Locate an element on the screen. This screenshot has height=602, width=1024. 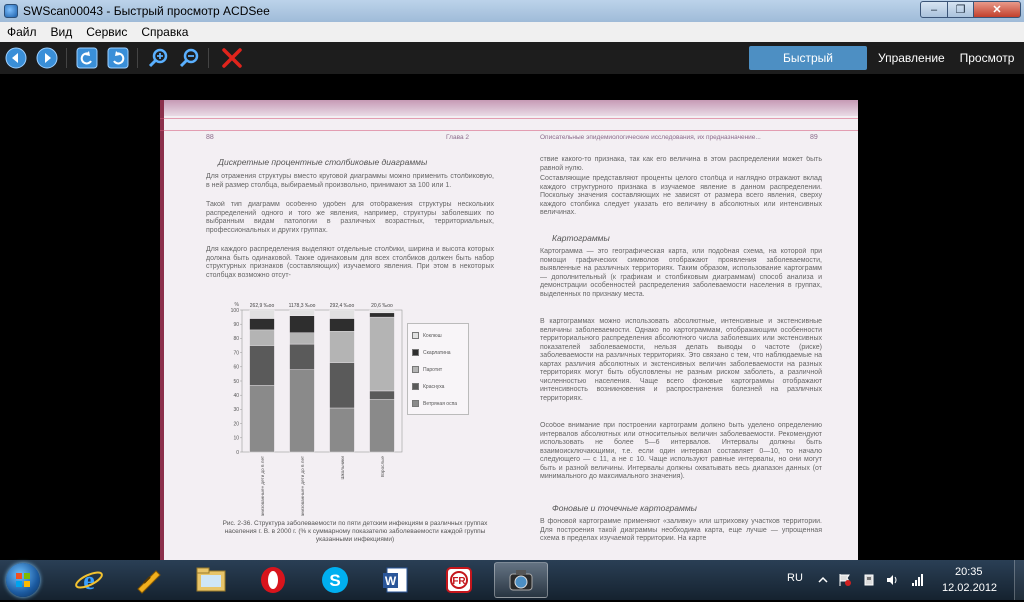
file-explorer-icon is located at coordinates (211, 580).